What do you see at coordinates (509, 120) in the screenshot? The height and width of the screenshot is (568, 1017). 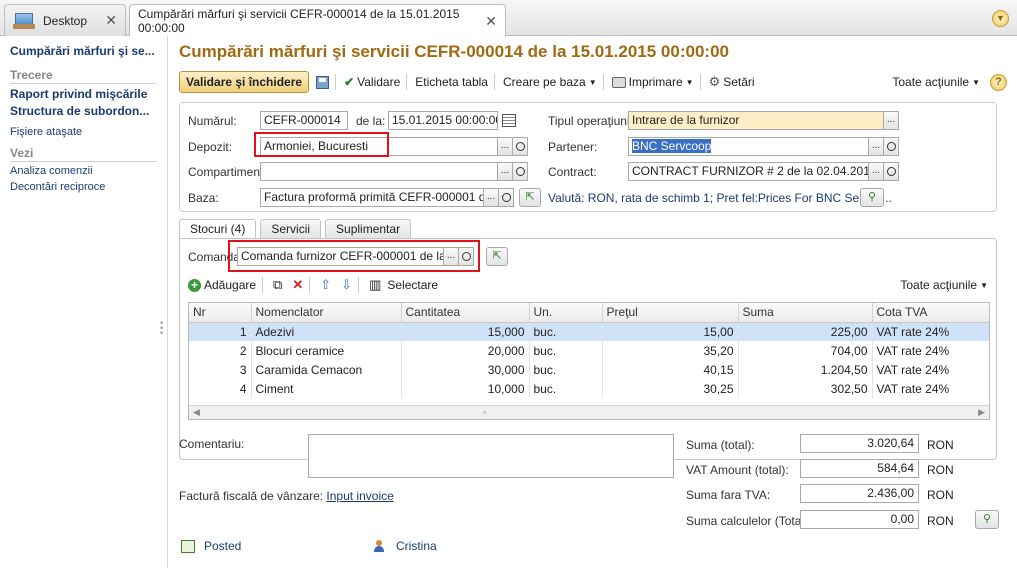 I see `calendar-icon` at bounding box center [509, 120].